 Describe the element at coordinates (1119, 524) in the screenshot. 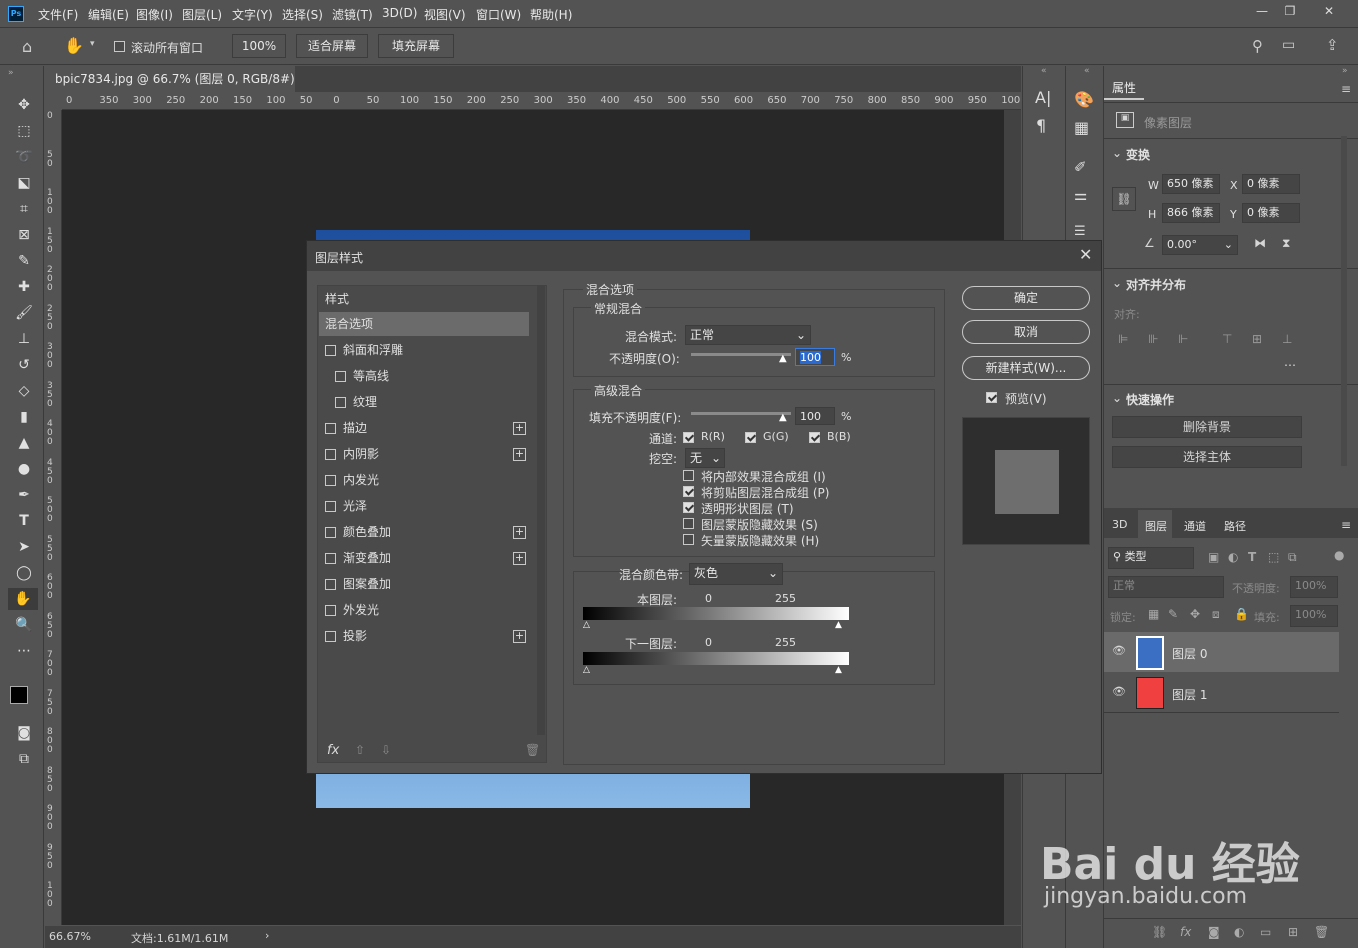

I see `tab-3d: 3D` at that location.